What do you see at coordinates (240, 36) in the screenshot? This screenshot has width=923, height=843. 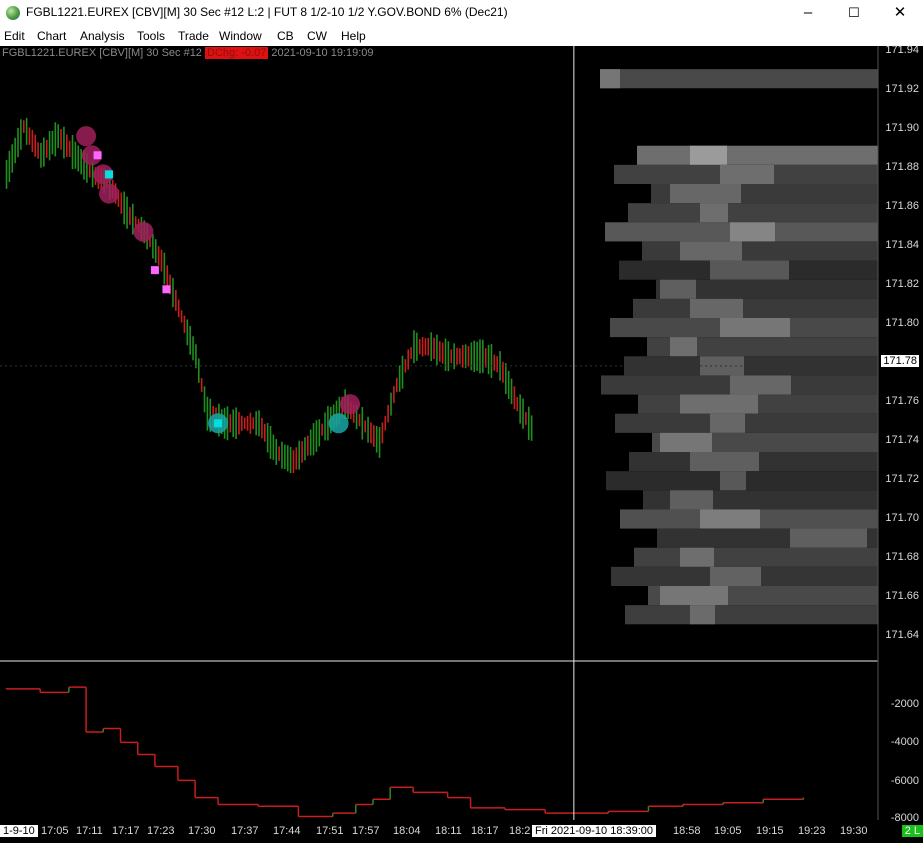 I see `menu-window: Window` at bounding box center [240, 36].